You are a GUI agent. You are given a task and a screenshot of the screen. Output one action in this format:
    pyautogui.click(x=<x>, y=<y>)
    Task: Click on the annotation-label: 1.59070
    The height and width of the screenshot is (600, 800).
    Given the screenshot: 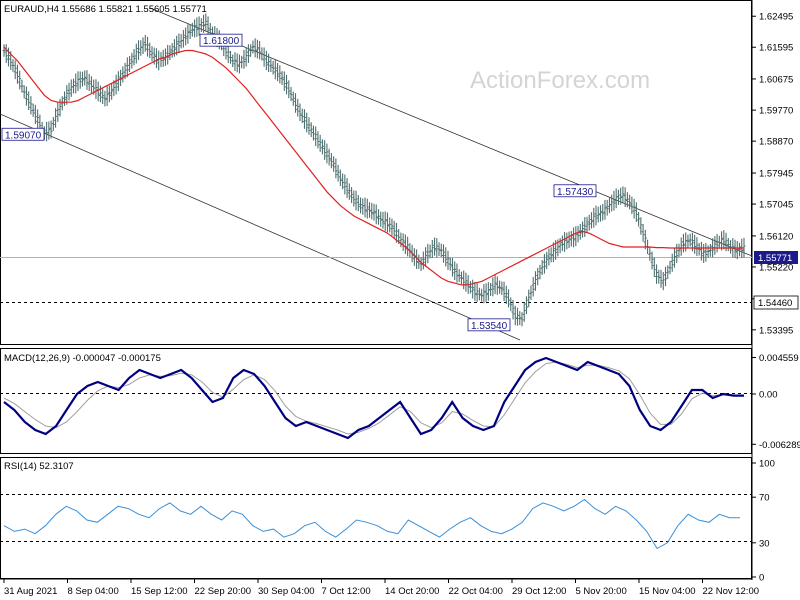 What is the action you would take?
    pyautogui.click(x=23, y=135)
    